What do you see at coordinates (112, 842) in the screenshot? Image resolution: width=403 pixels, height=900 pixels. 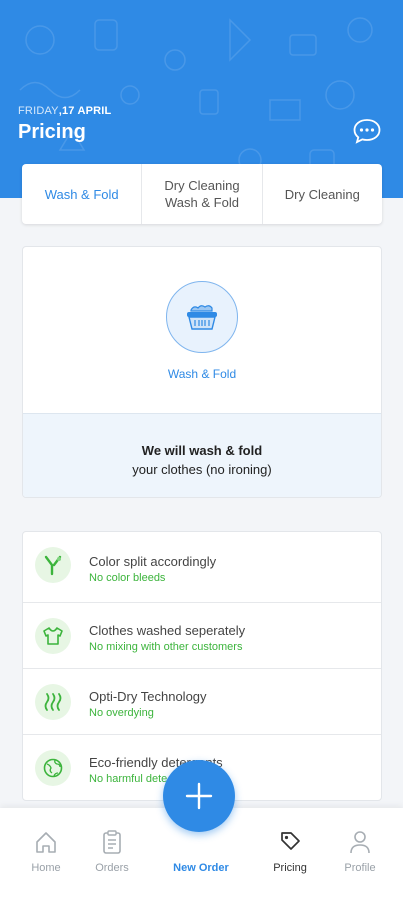 I see `clipboard-icon` at bounding box center [112, 842].